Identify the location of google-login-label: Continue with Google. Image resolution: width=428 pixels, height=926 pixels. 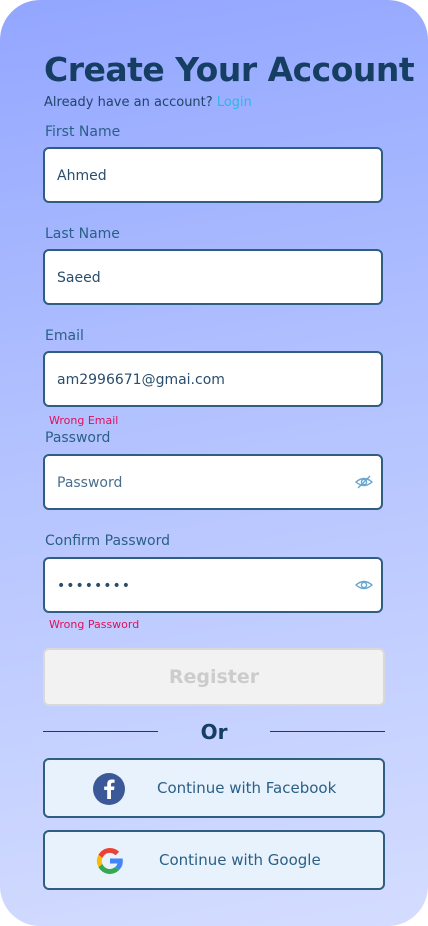
(240, 860).